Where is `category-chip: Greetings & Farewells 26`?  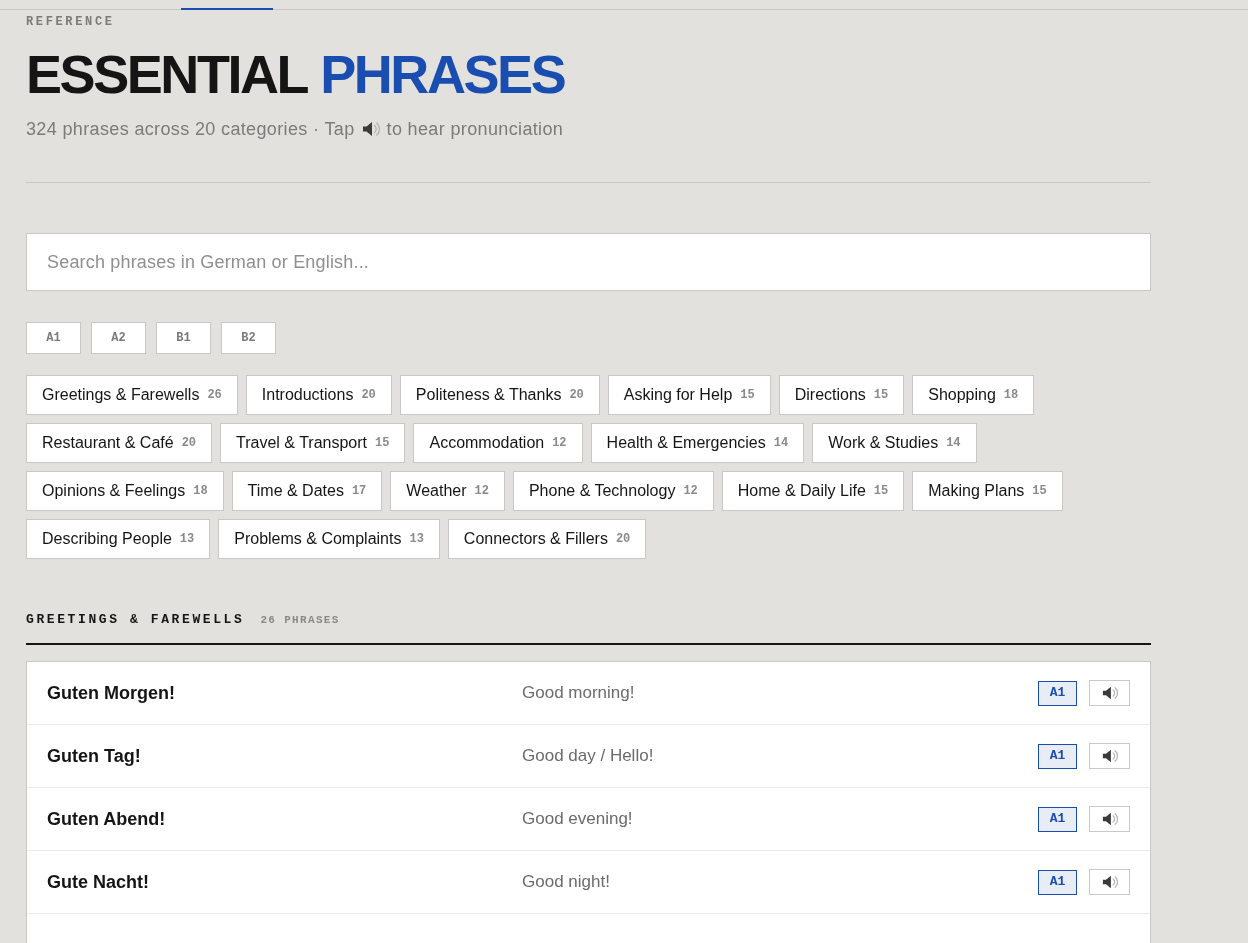 category-chip: Greetings & Farewells 26 is located at coordinates (132, 395).